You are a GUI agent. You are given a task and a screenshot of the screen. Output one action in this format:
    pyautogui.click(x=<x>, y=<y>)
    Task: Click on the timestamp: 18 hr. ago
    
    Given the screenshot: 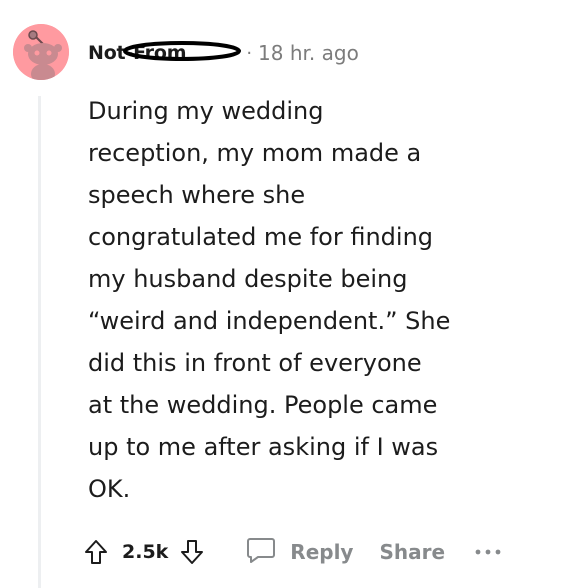 What is the action you would take?
    pyautogui.click(x=308, y=53)
    